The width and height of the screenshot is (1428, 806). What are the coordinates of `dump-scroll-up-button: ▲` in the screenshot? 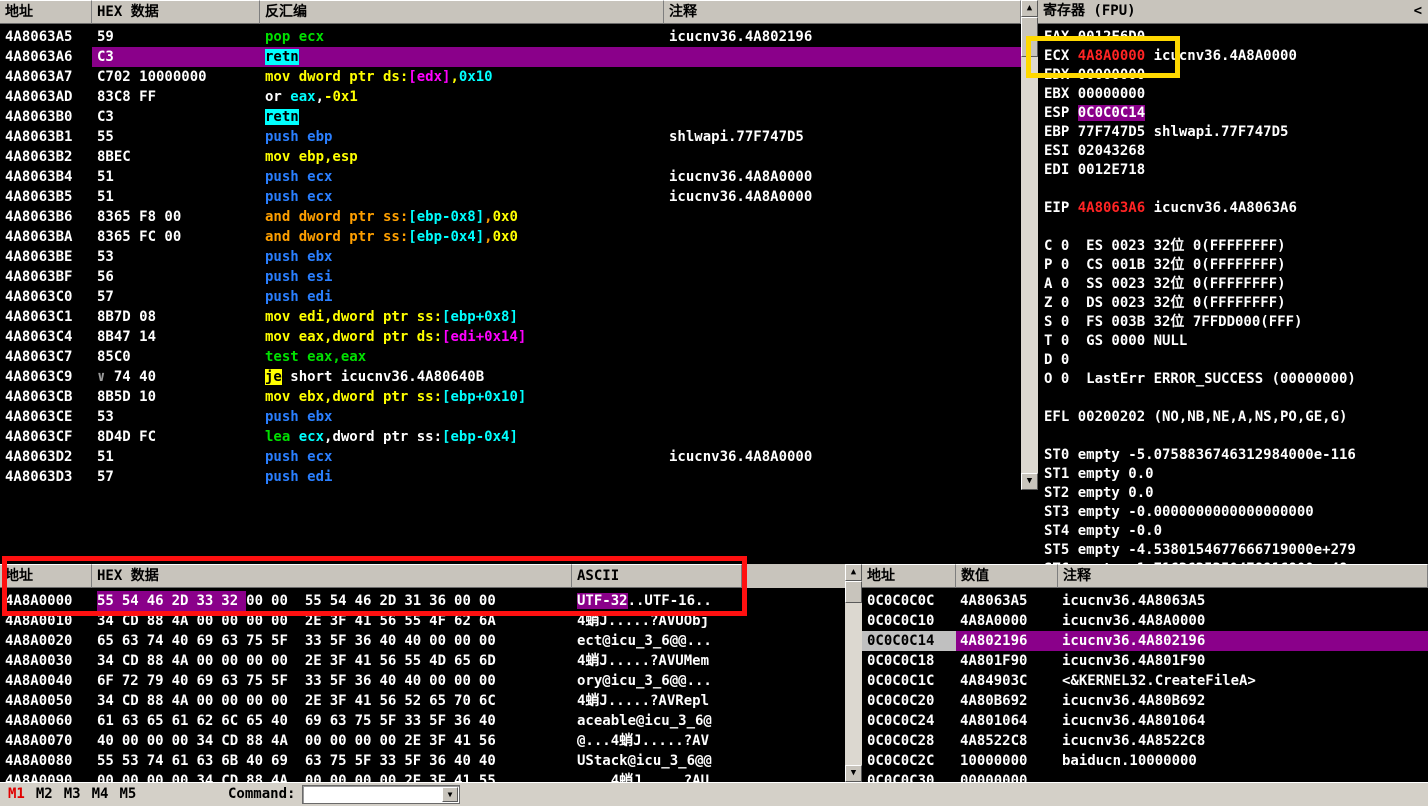 It's located at (853, 572).